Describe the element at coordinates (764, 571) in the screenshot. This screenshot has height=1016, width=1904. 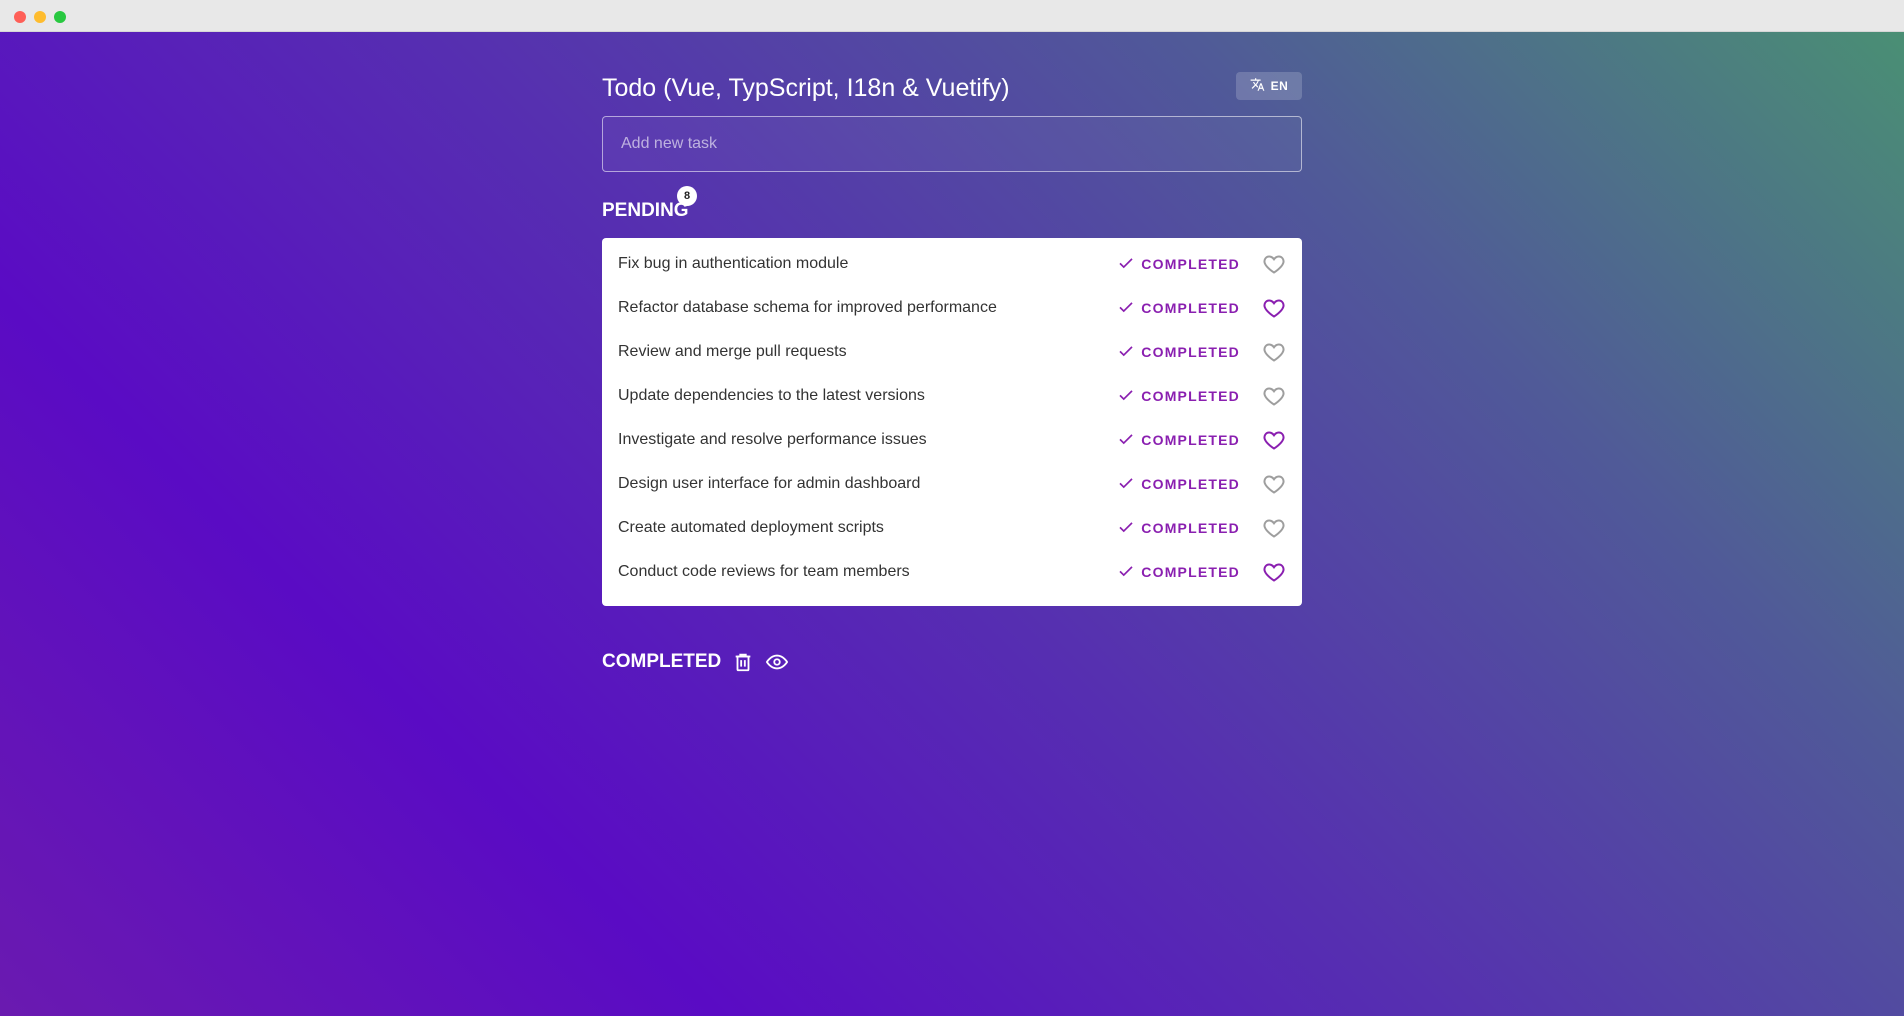
I see `task-text: Conduct code reviews for team members` at that location.